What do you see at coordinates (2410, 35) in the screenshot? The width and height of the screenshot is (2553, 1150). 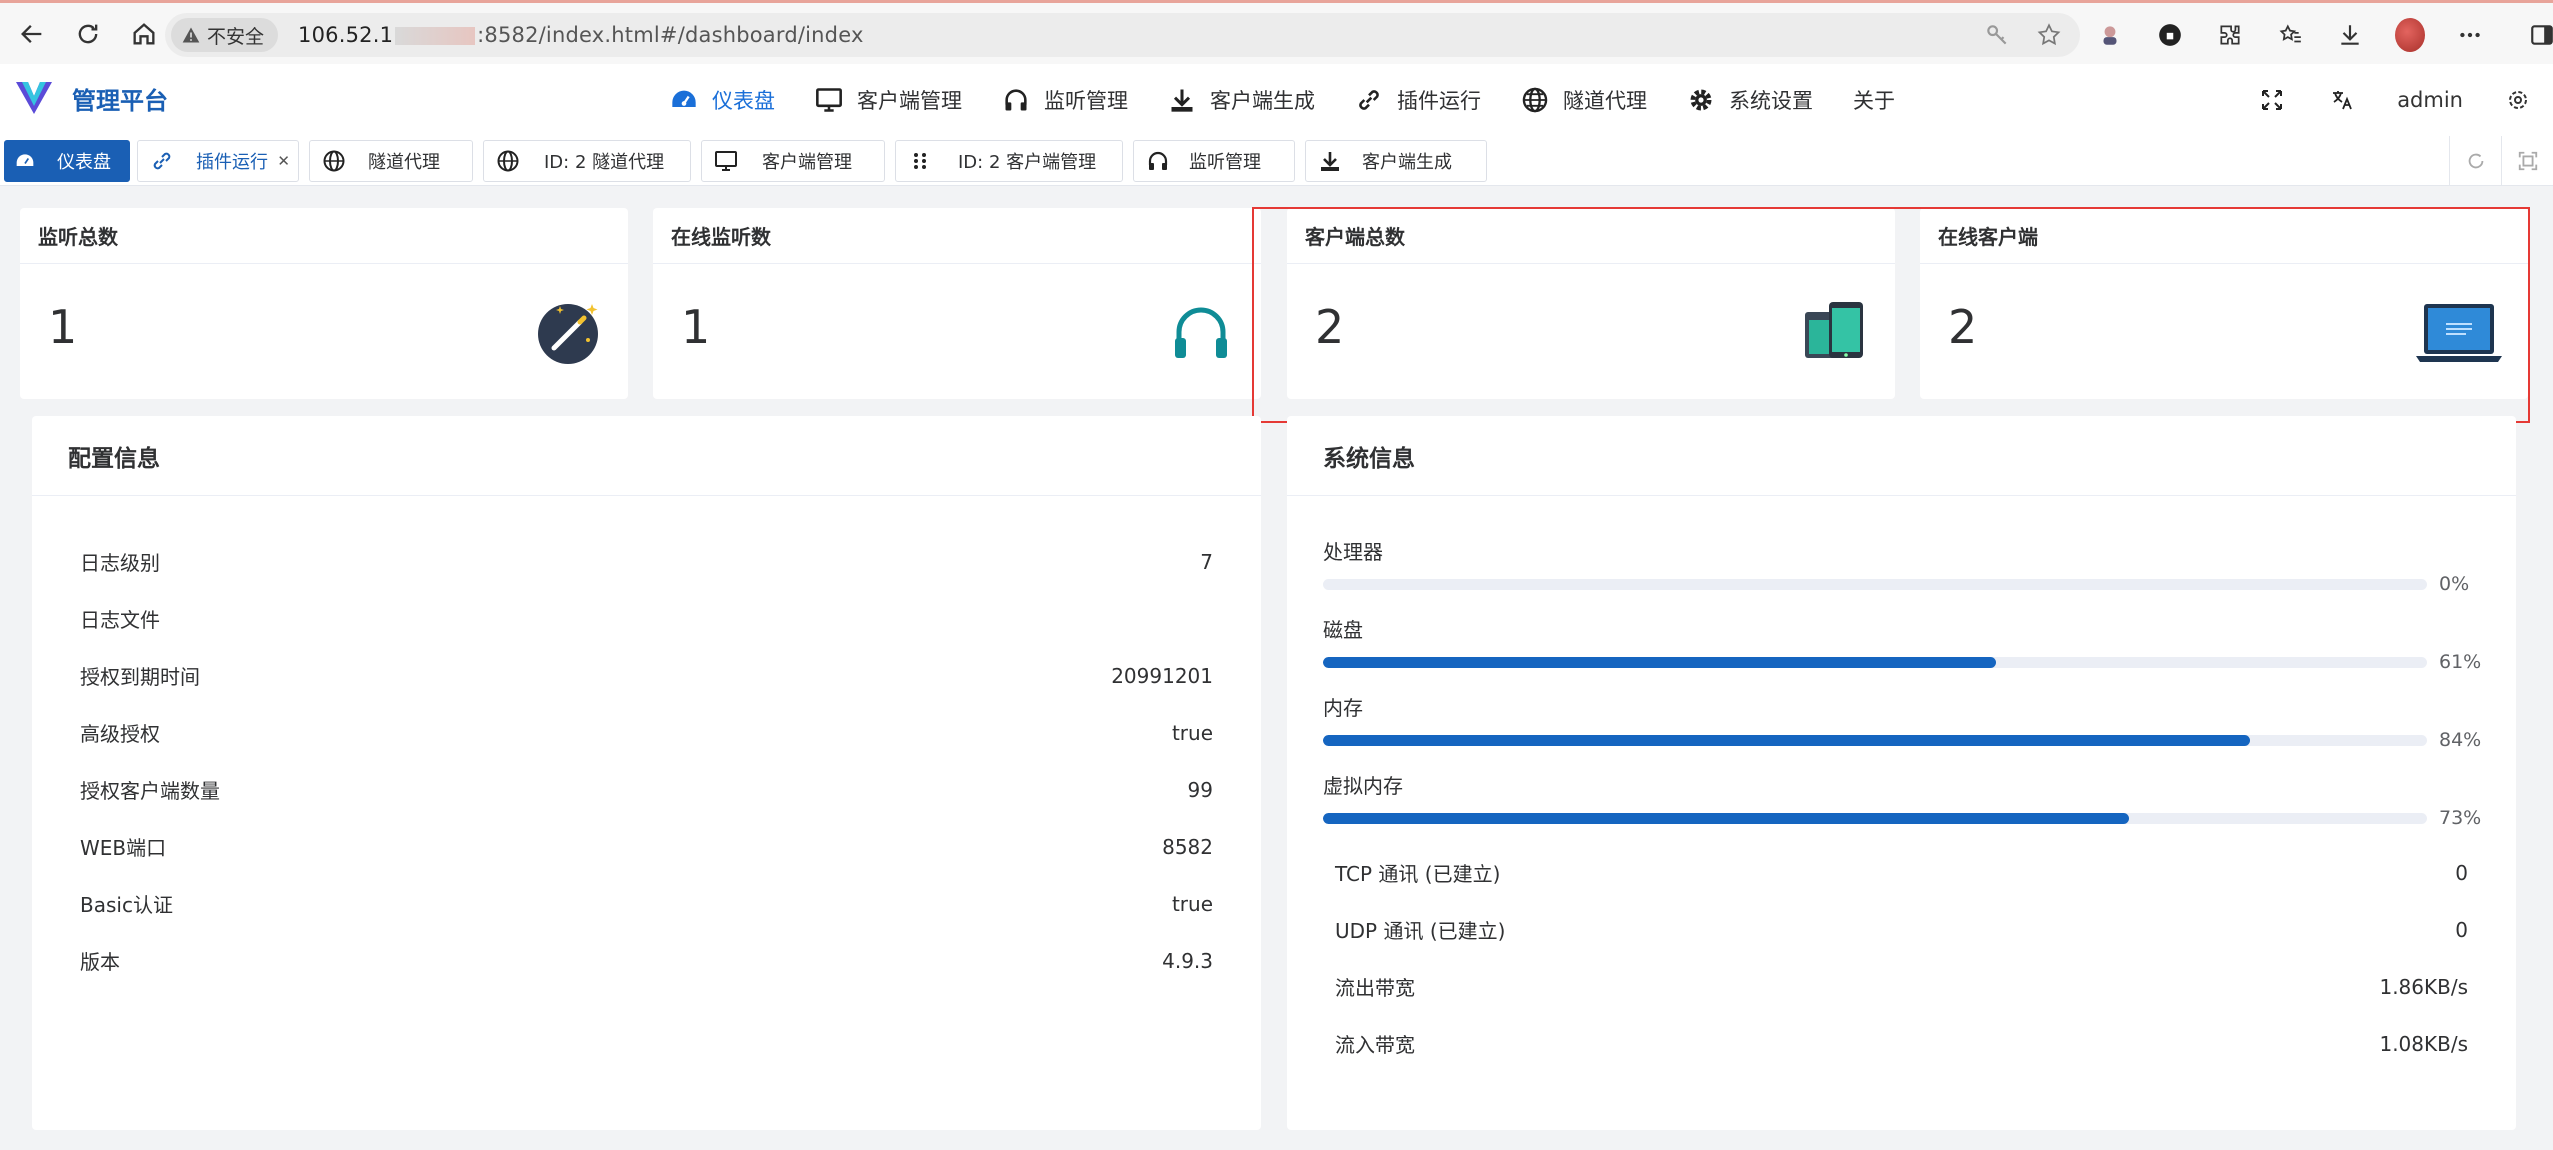 I see `browser-avatar` at bounding box center [2410, 35].